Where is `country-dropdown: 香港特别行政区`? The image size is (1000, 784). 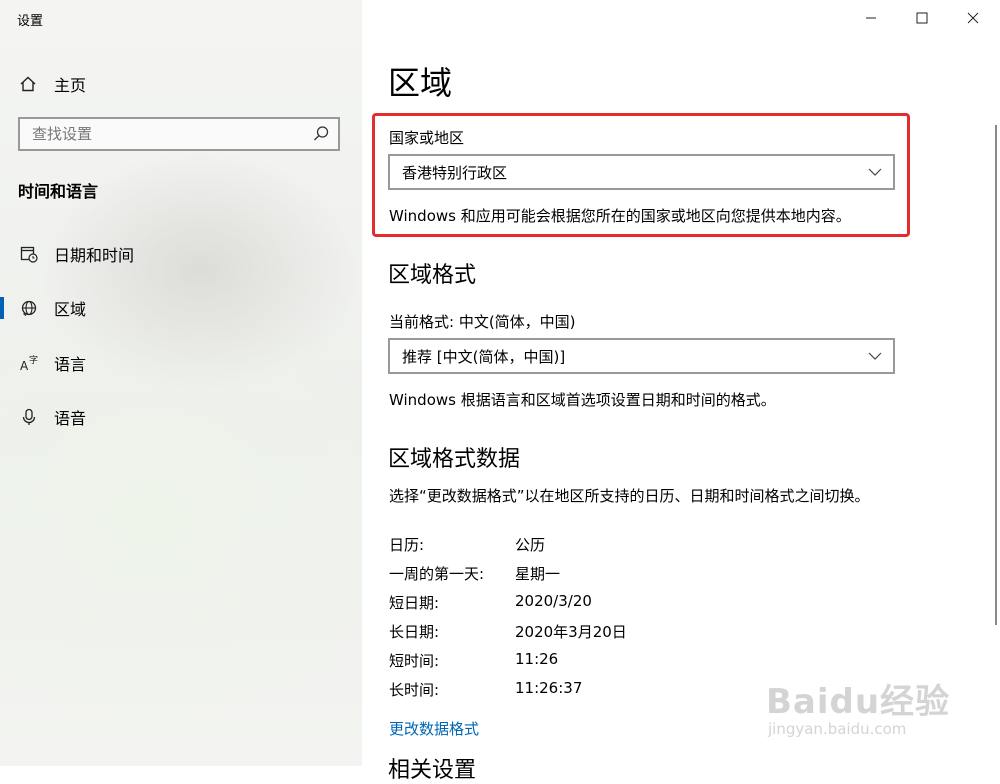
country-dropdown: 香港特别行政区 is located at coordinates (641, 172).